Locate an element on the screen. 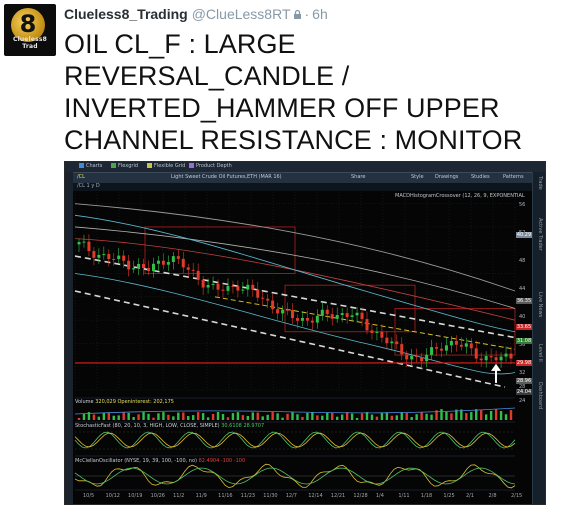 This screenshot has width=578, height=511. display-name: Clueless8_Trading is located at coordinates (126, 14).